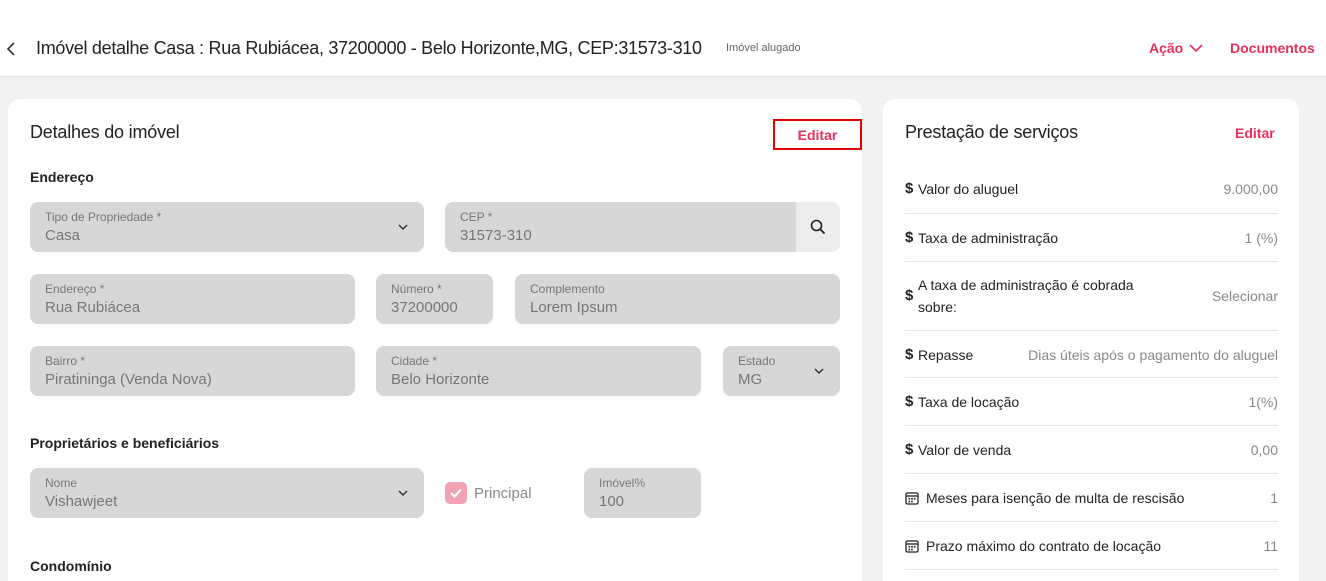 Image resolution: width=1326 pixels, height=581 pixels. I want to click on field-label: Endereço *, so click(75, 289).